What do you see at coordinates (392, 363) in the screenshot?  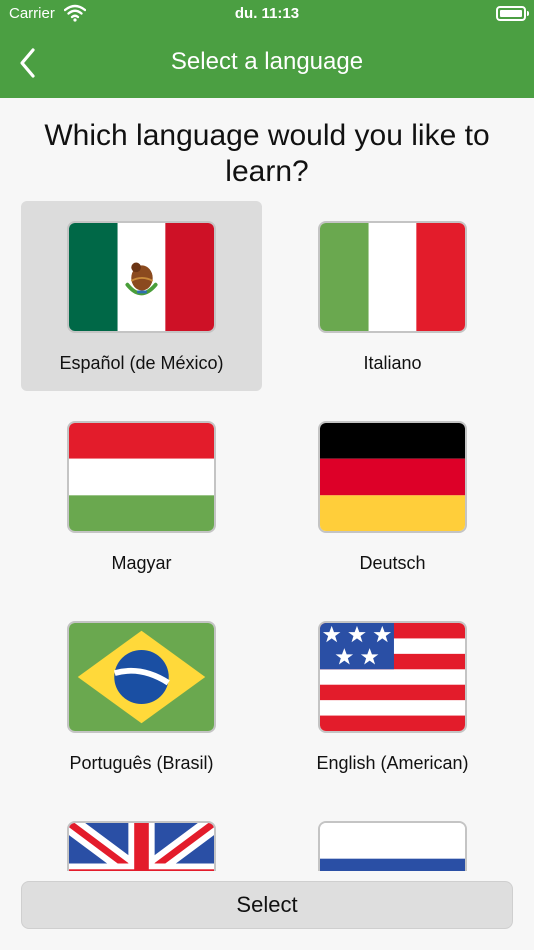 I see `language-label: Italiano` at bounding box center [392, 363].